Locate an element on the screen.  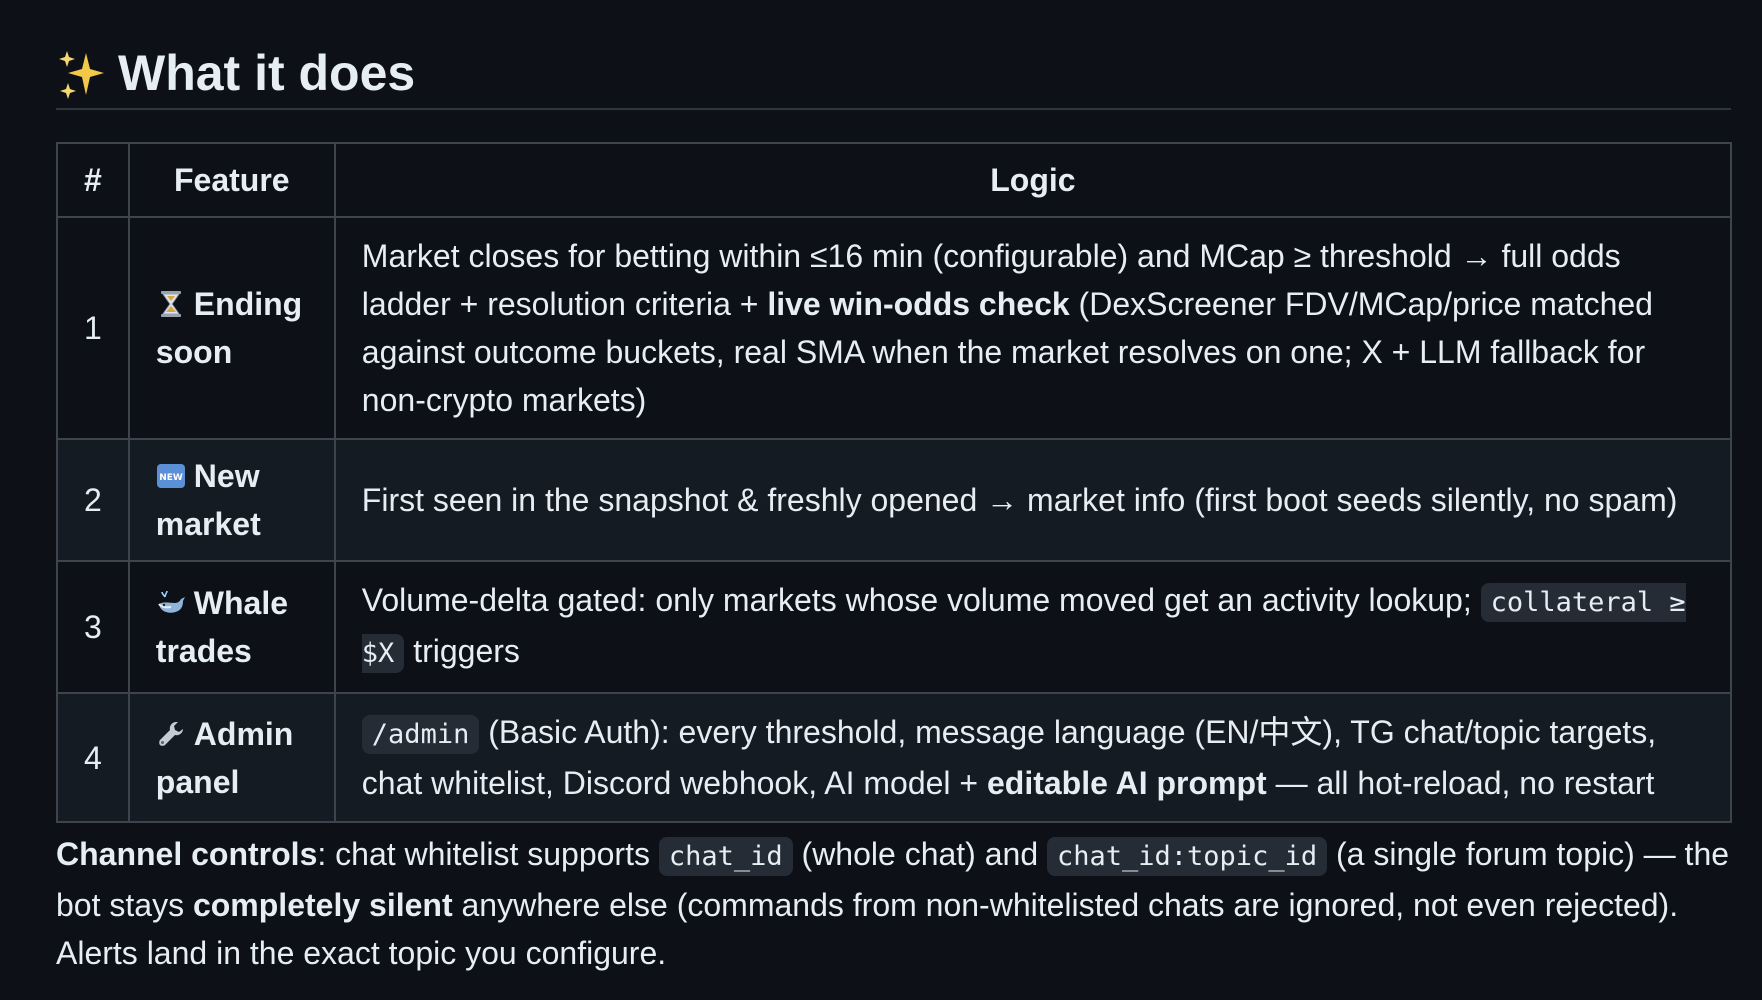
row-number: 1 is located at coordinates (93, 328).